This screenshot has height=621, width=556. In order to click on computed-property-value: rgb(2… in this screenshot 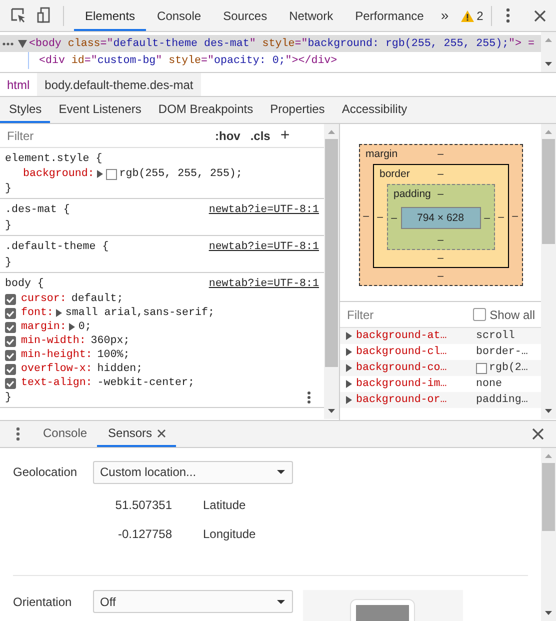, I will do `click(508, 368)`.